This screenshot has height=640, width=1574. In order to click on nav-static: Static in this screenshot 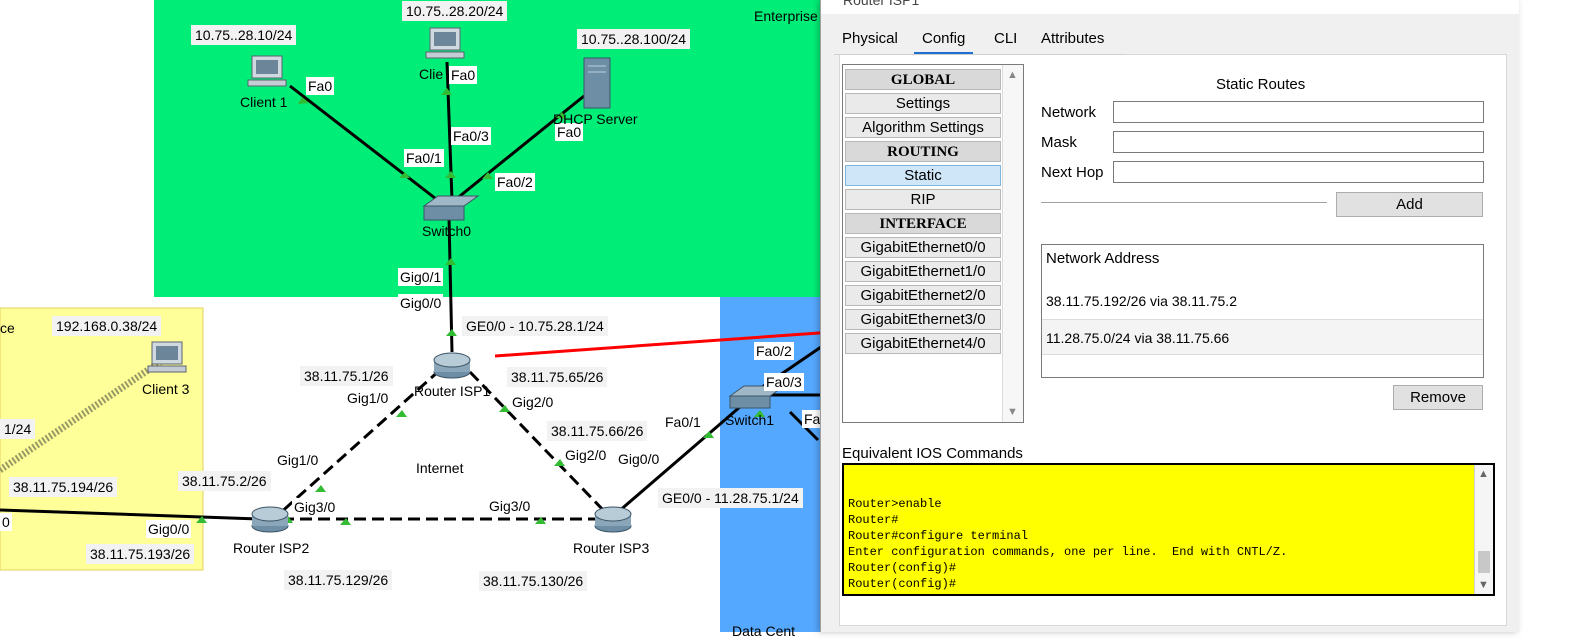, I will do `click(923, 175)`.